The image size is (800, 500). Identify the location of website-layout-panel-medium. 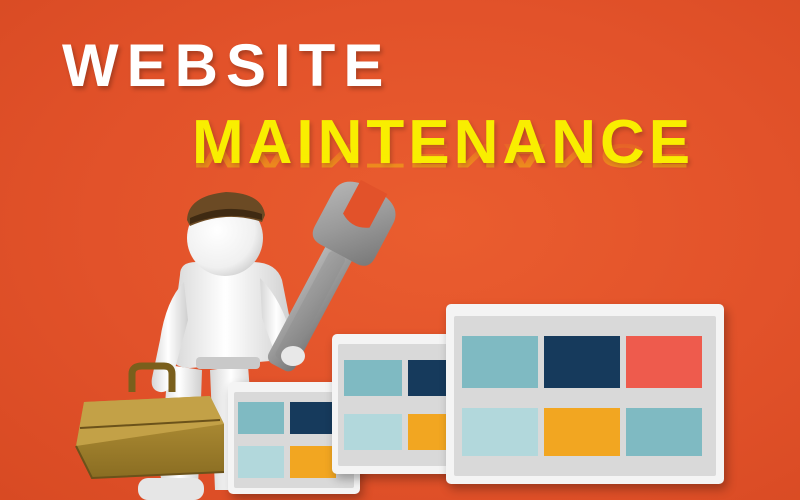
(394, 404).